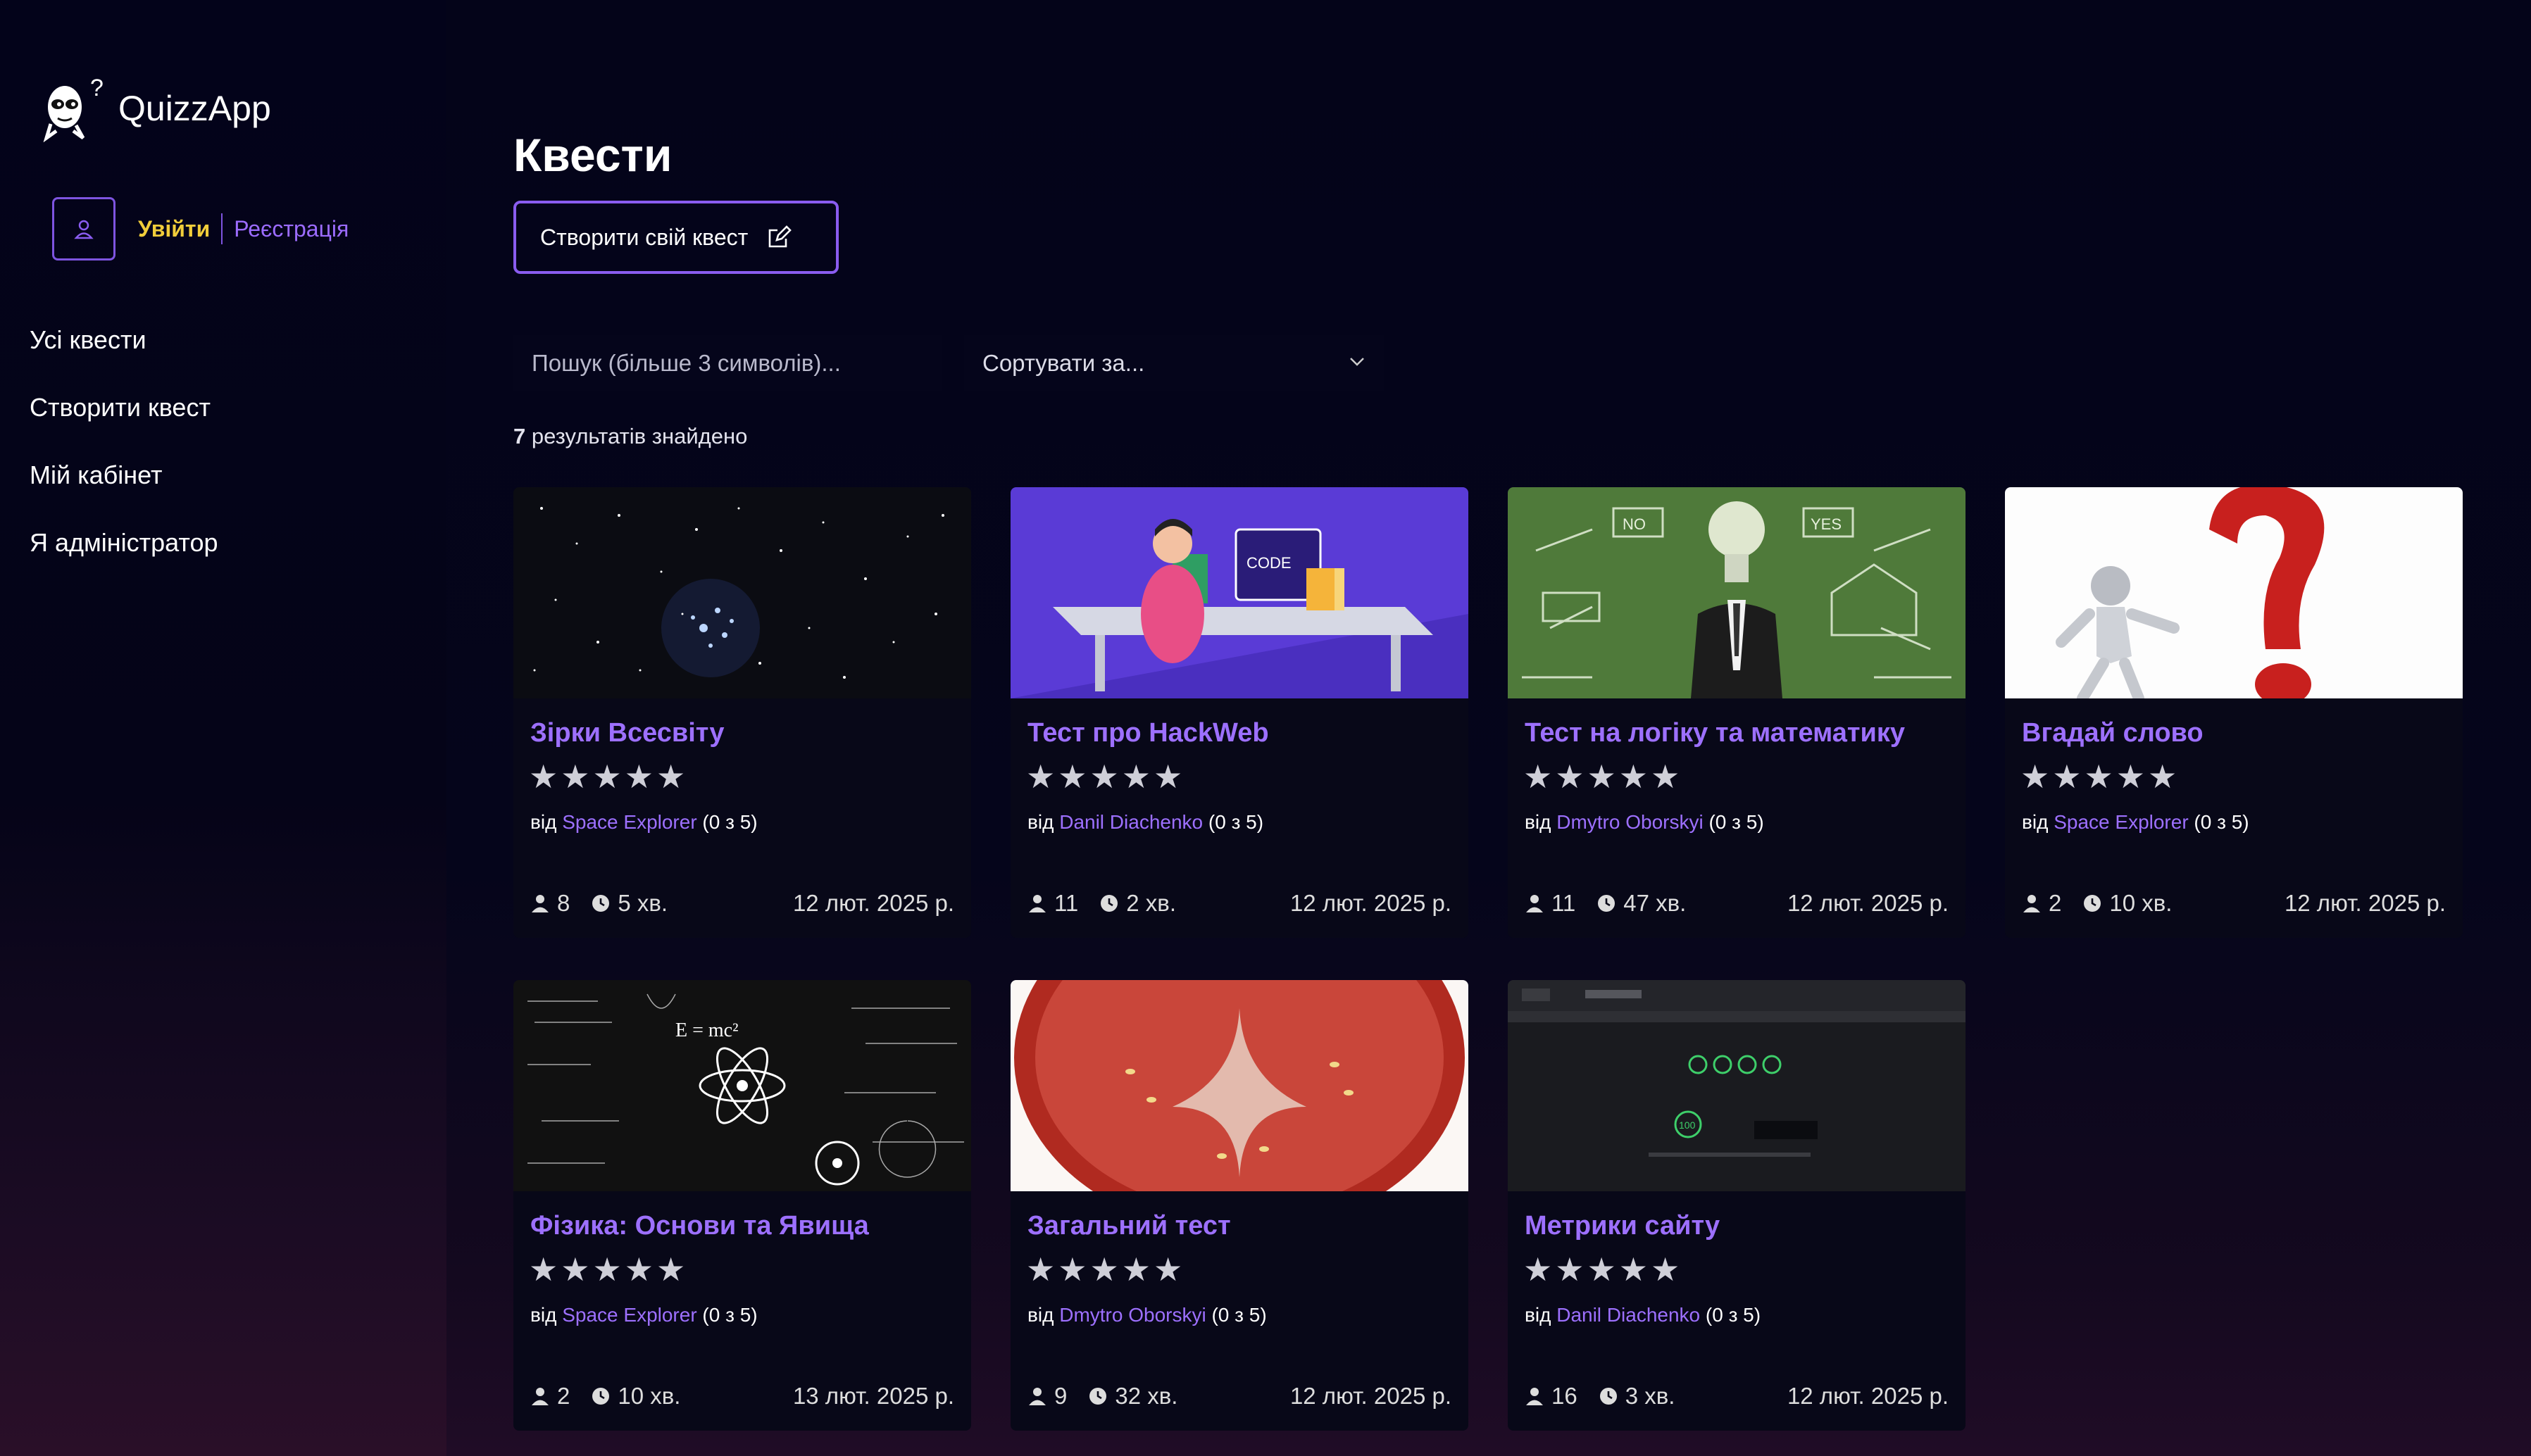 The width and height of the screenshot is (2531, 1456). What do you see at coordinates (1715, 733) in the screenshot?
I see `quest-title: Тест на логіку та математику` at bounding box center [1715, 733].